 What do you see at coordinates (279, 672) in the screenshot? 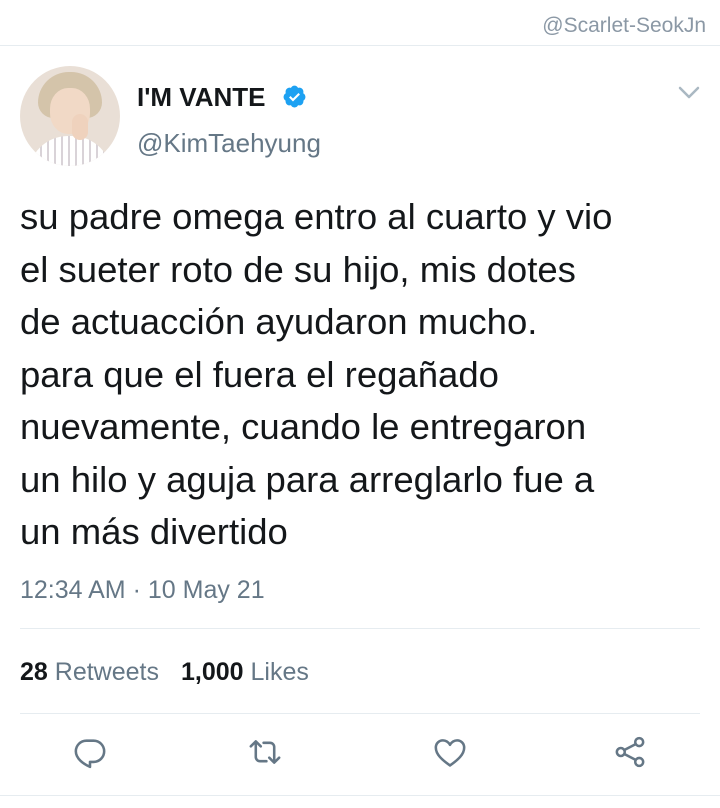
I see `likes-label: Likes` at bounding box center [279, 672].